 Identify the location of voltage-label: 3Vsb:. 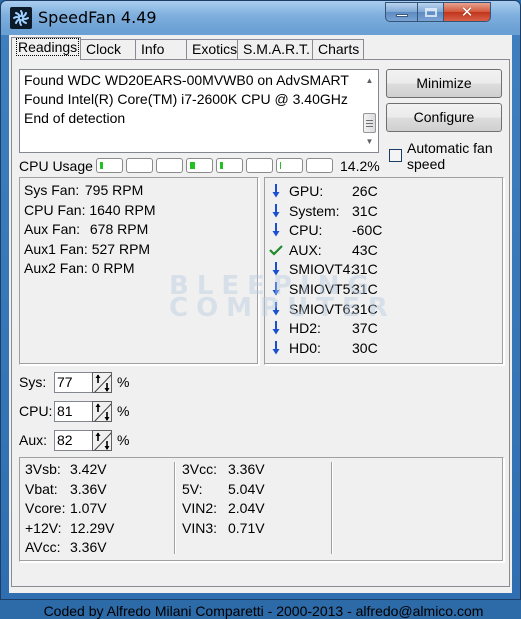
(43, 469).